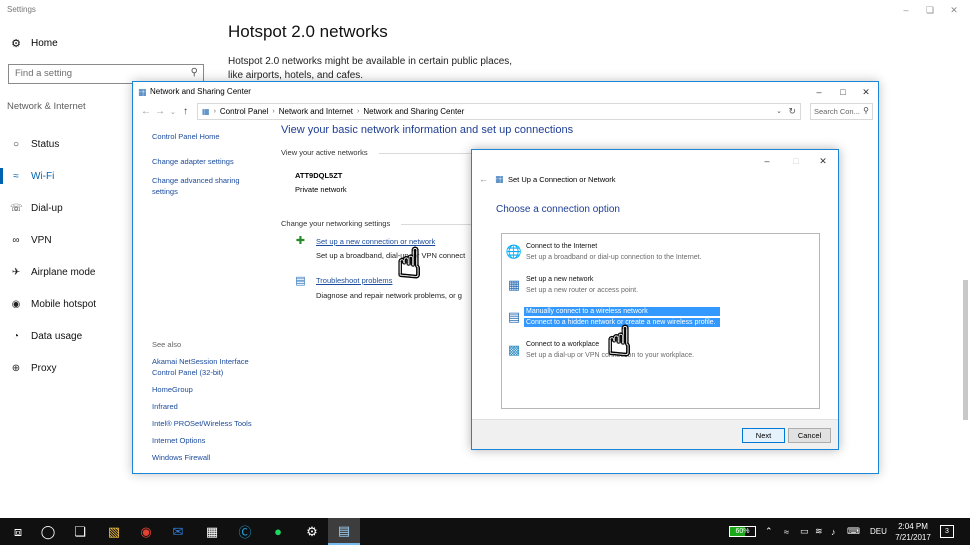  Describe the element at coordinates (742, 531) in the screenshot. I see `battery-indicator: 60%` at that location.